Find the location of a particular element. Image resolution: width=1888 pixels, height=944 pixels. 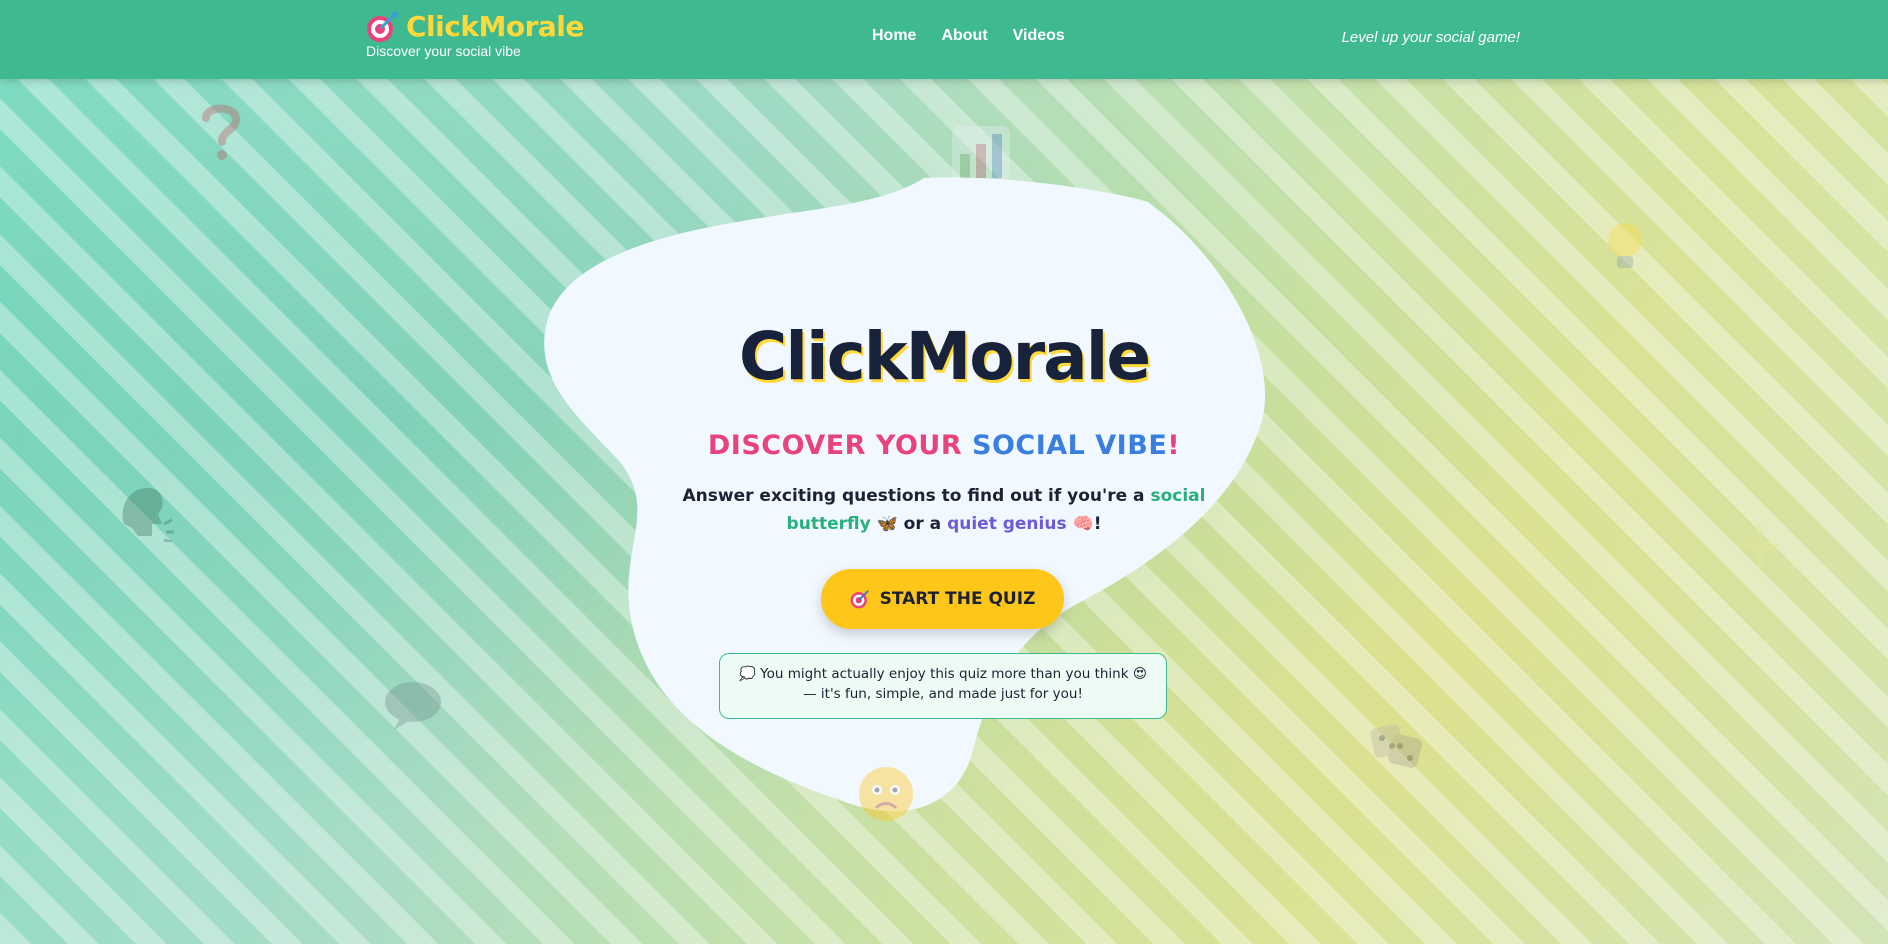

main-nav: Home About Videos is located at coordinates (968, 36).